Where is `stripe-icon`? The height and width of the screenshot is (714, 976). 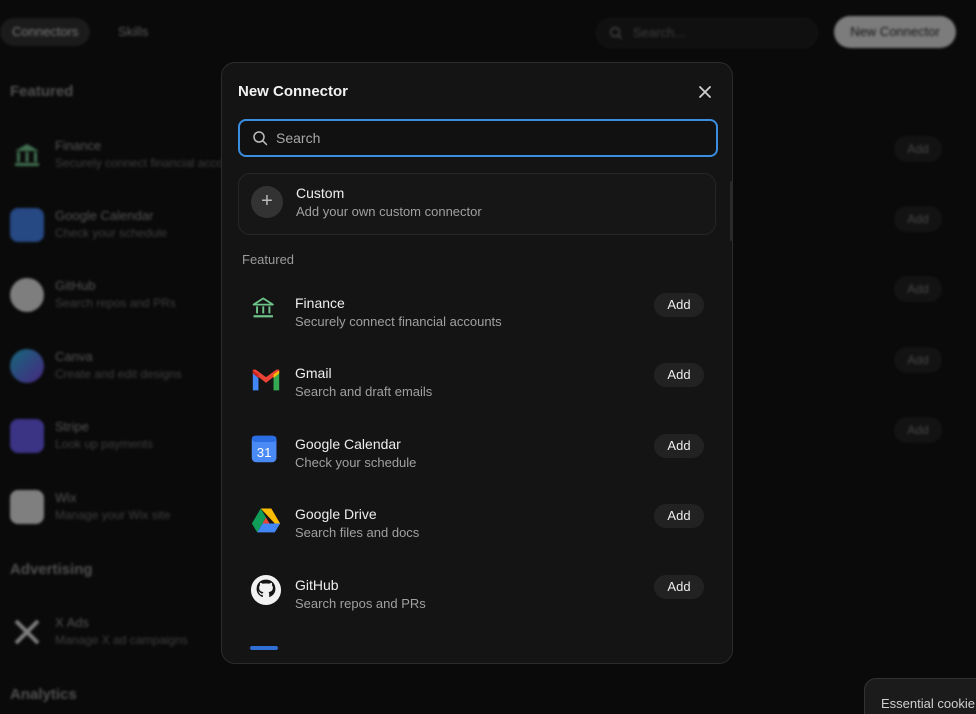 stripe-icon is located at coordinates (27, 436).